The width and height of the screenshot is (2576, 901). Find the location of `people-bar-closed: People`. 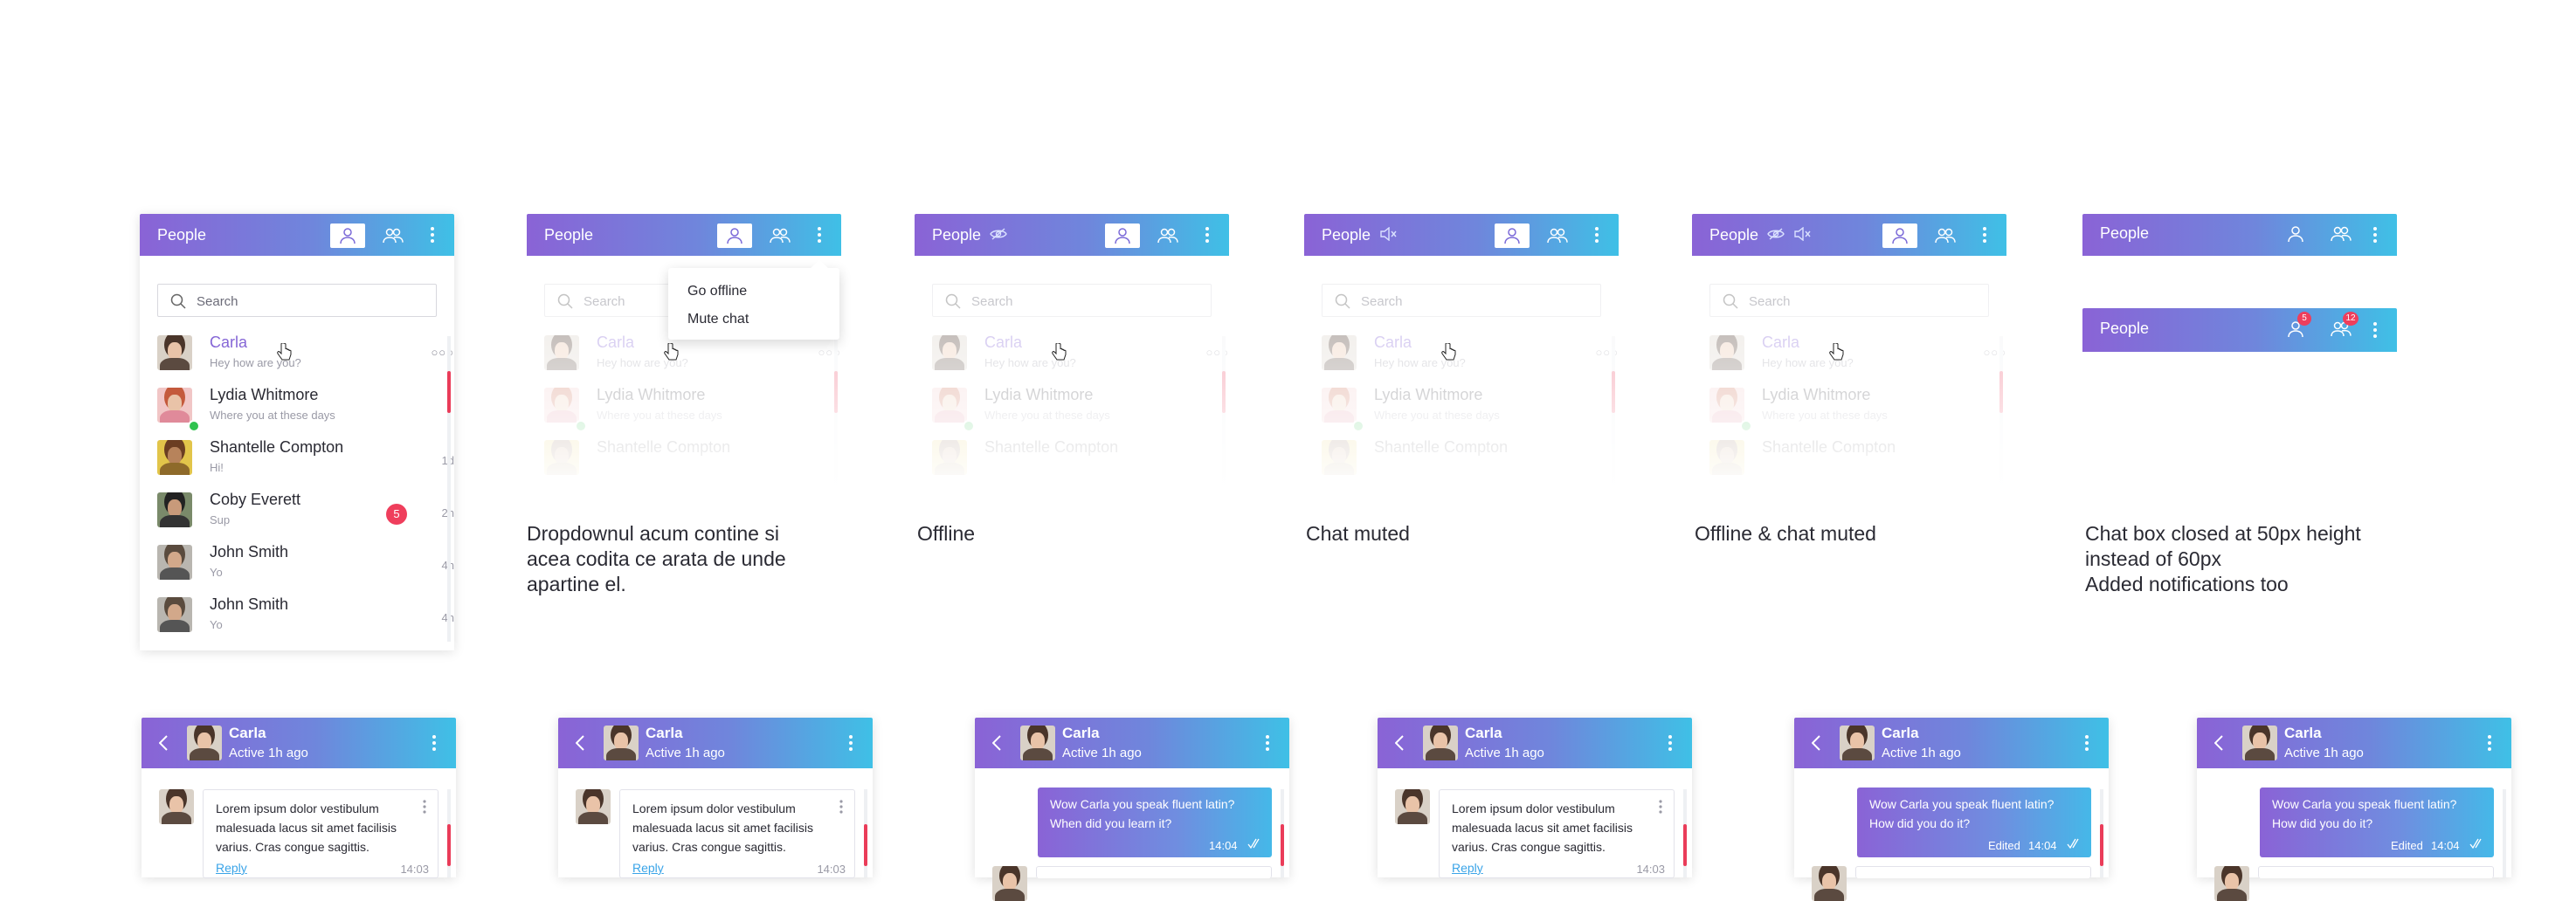

people-bar-closed: People is located at coordinates (2239, 235).